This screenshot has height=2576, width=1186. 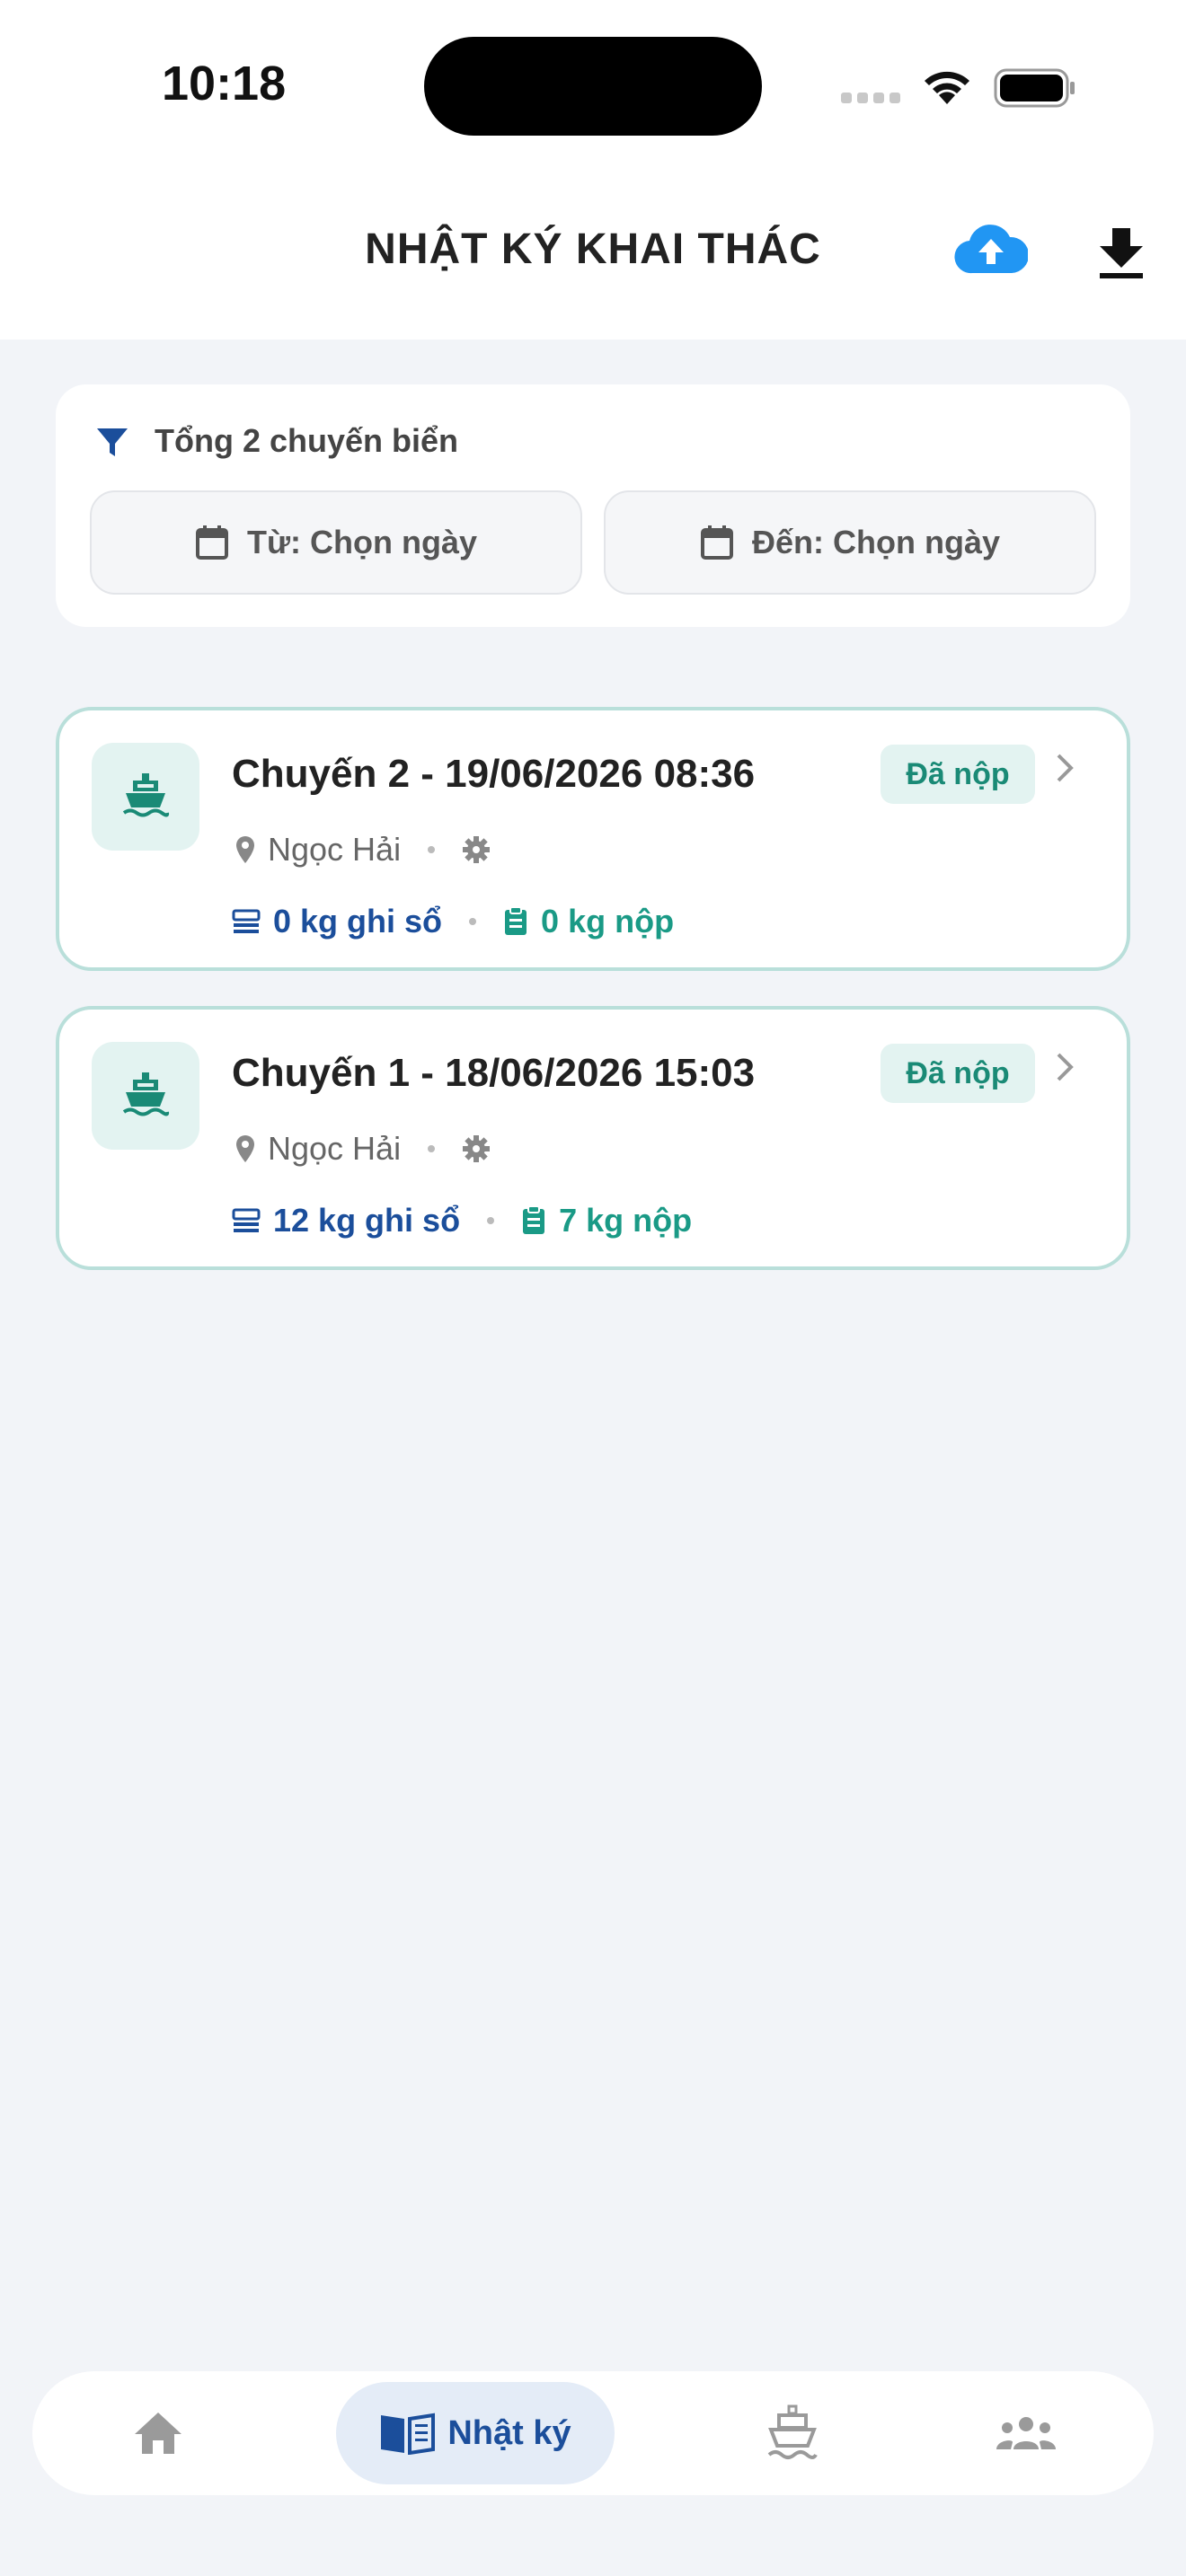 I want to click on cellular-signal-icon, so click(x=873, y=100).